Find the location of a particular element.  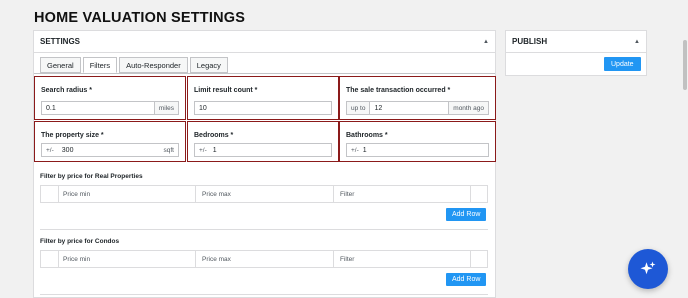

property-size-unit: sqft is located at coordinates (168, 150).